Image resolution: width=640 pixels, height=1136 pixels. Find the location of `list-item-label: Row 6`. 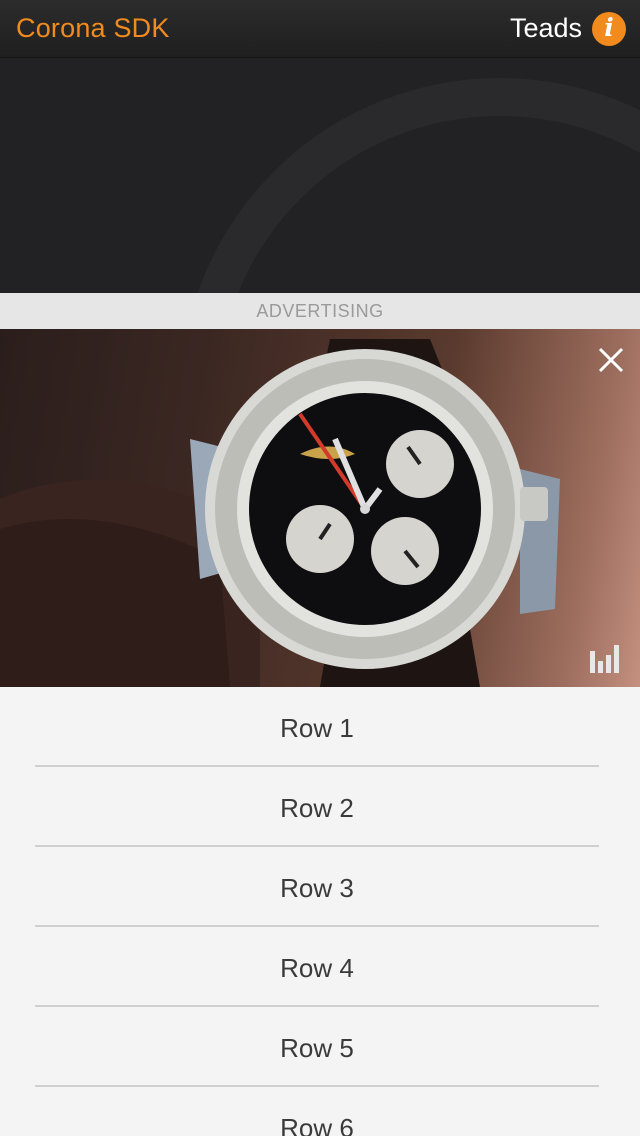

list-item-label: Row 6 is located at coordinates (317, 1124).